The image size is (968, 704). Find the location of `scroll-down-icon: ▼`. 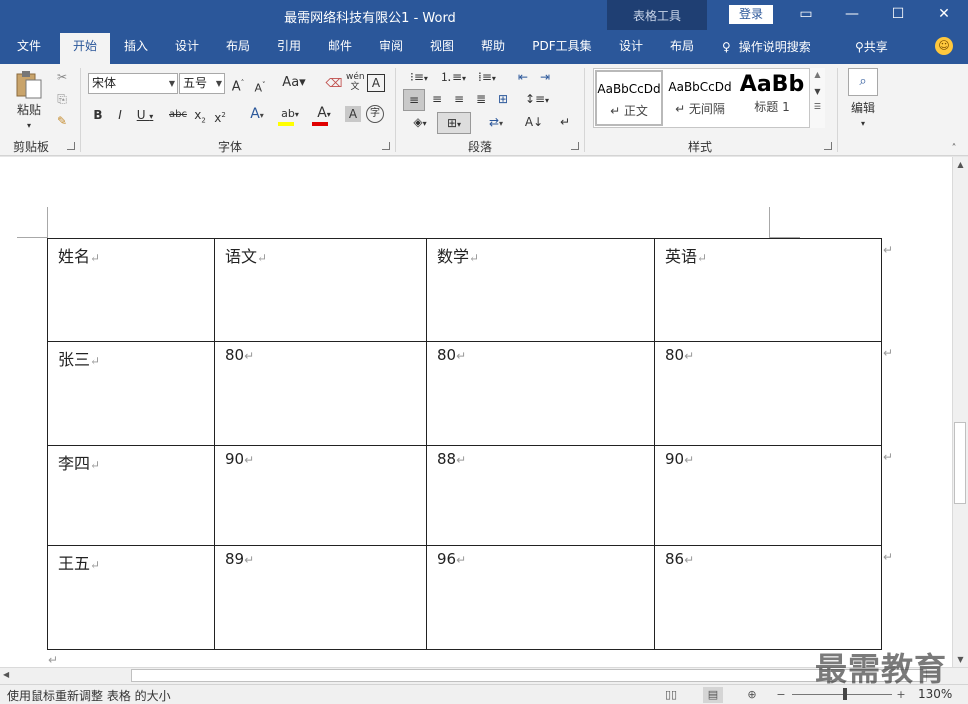

scroll-down-icon: ▼ is located at coordinates (960, 659).